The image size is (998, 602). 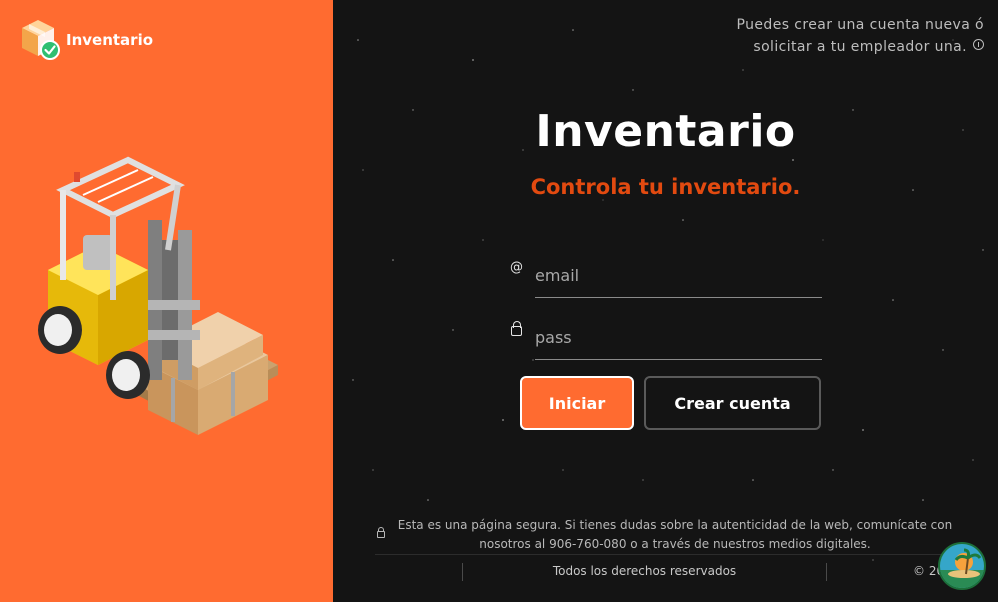 What do you see at coordinates (678, 275) in the screenshot?
I see `email-input` at bounding box center [678, 275].